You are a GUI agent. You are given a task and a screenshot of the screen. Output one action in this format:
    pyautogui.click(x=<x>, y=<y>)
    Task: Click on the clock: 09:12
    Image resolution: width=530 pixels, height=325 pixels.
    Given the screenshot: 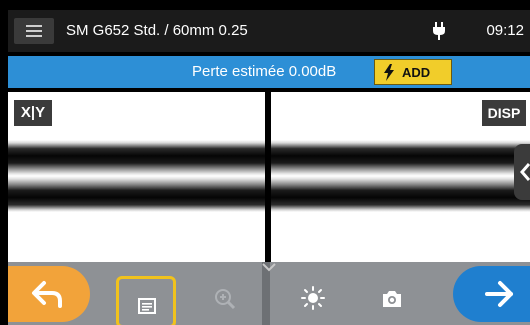 What is the action you would take?
    pyautogui.click(x=505, y=30)
    